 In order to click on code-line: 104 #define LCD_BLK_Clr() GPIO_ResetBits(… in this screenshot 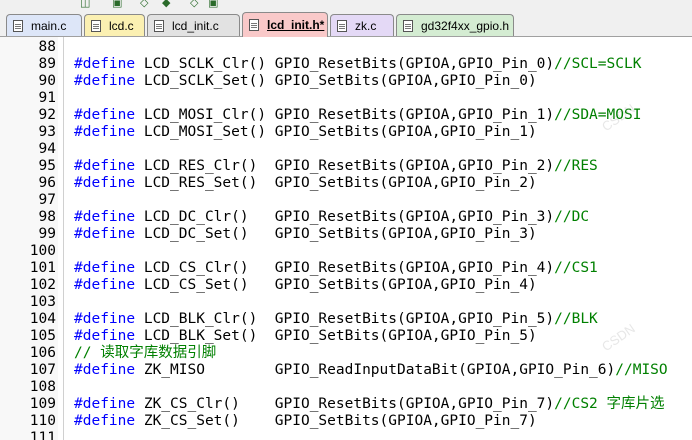, I will do `click(346, 319)`.